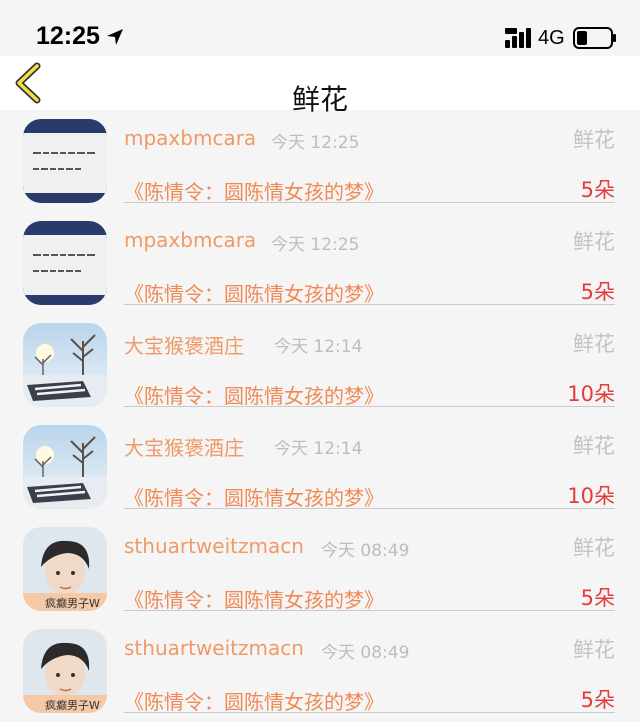 The width and height of the screenshot is (640, 722). I want to click on status-time: 12:25, so click(68, 36).